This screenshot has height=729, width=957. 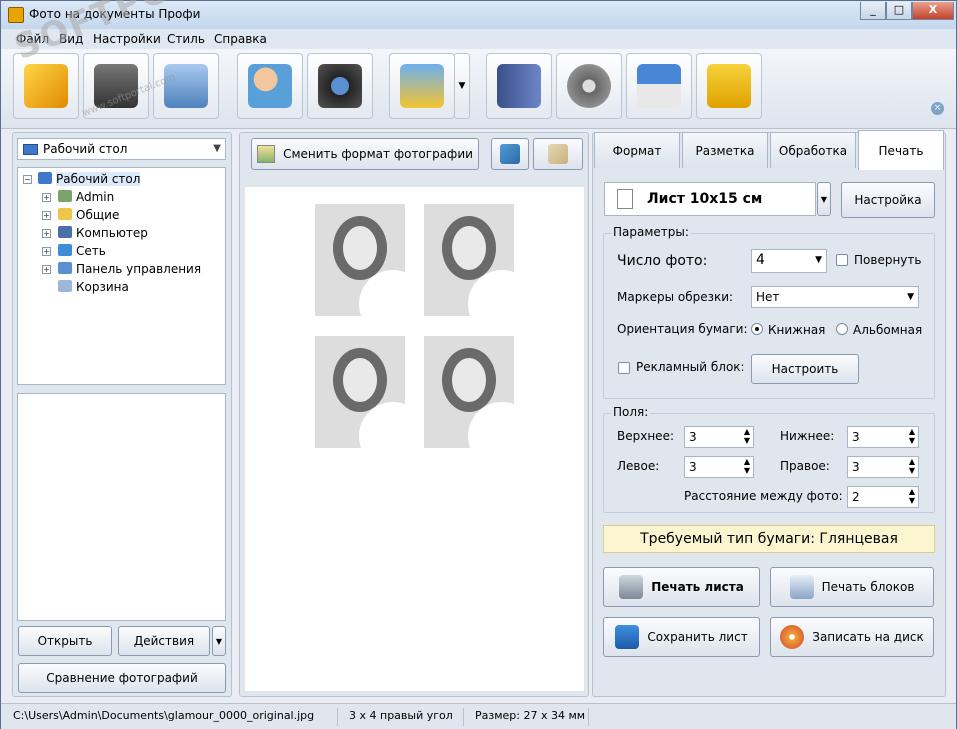 What do you see at coordinates (937, 108) in the screenshot?
I see `toolbar-close-icon: ×` at bounding box center [937, 108].